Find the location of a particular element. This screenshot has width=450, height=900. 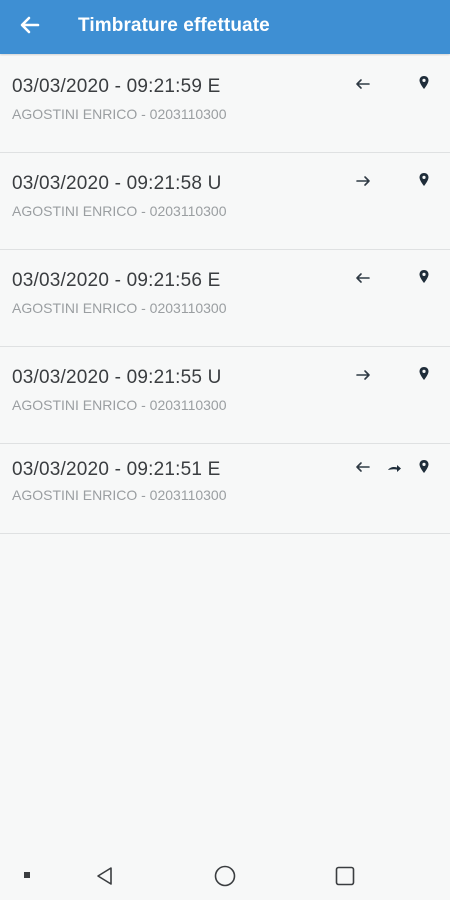

record-datetime: 03/03/2020 - 09:21:51 E is located at coordinates (116, 469).